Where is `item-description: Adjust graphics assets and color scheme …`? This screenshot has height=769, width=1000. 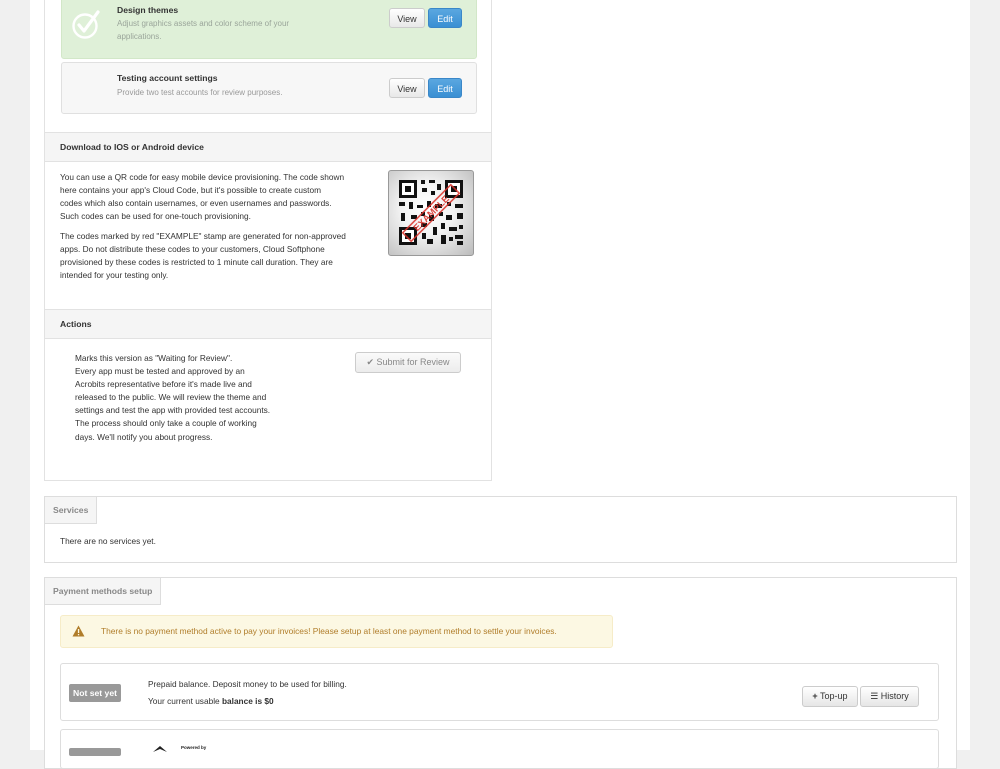 item-description: Adjust graphics assets and color scheme … is located at coordinates (203, 30).